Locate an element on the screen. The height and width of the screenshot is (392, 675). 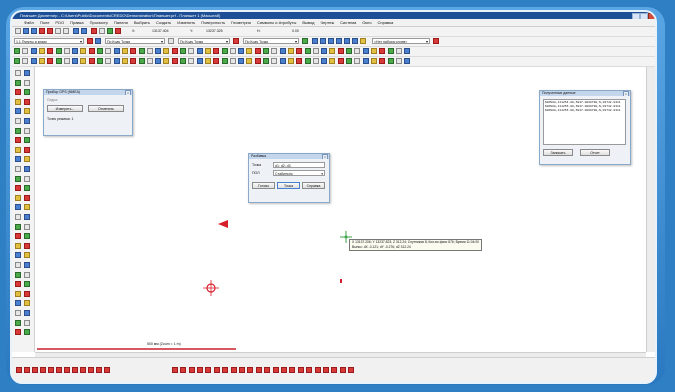
menu-item-10: Геометрия is located at coordinates (241, 22).